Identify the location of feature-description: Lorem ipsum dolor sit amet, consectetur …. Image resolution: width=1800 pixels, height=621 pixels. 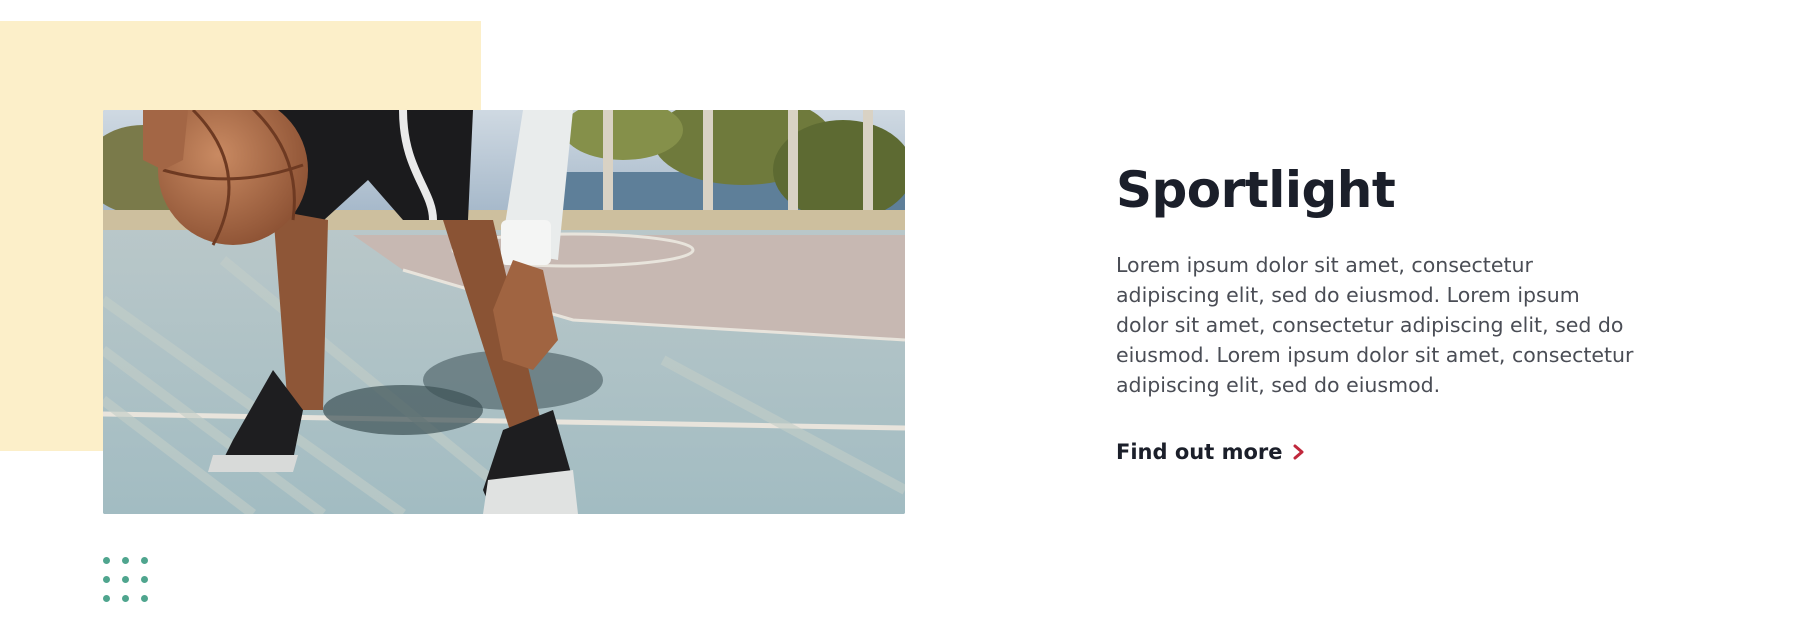
(1375, 325).